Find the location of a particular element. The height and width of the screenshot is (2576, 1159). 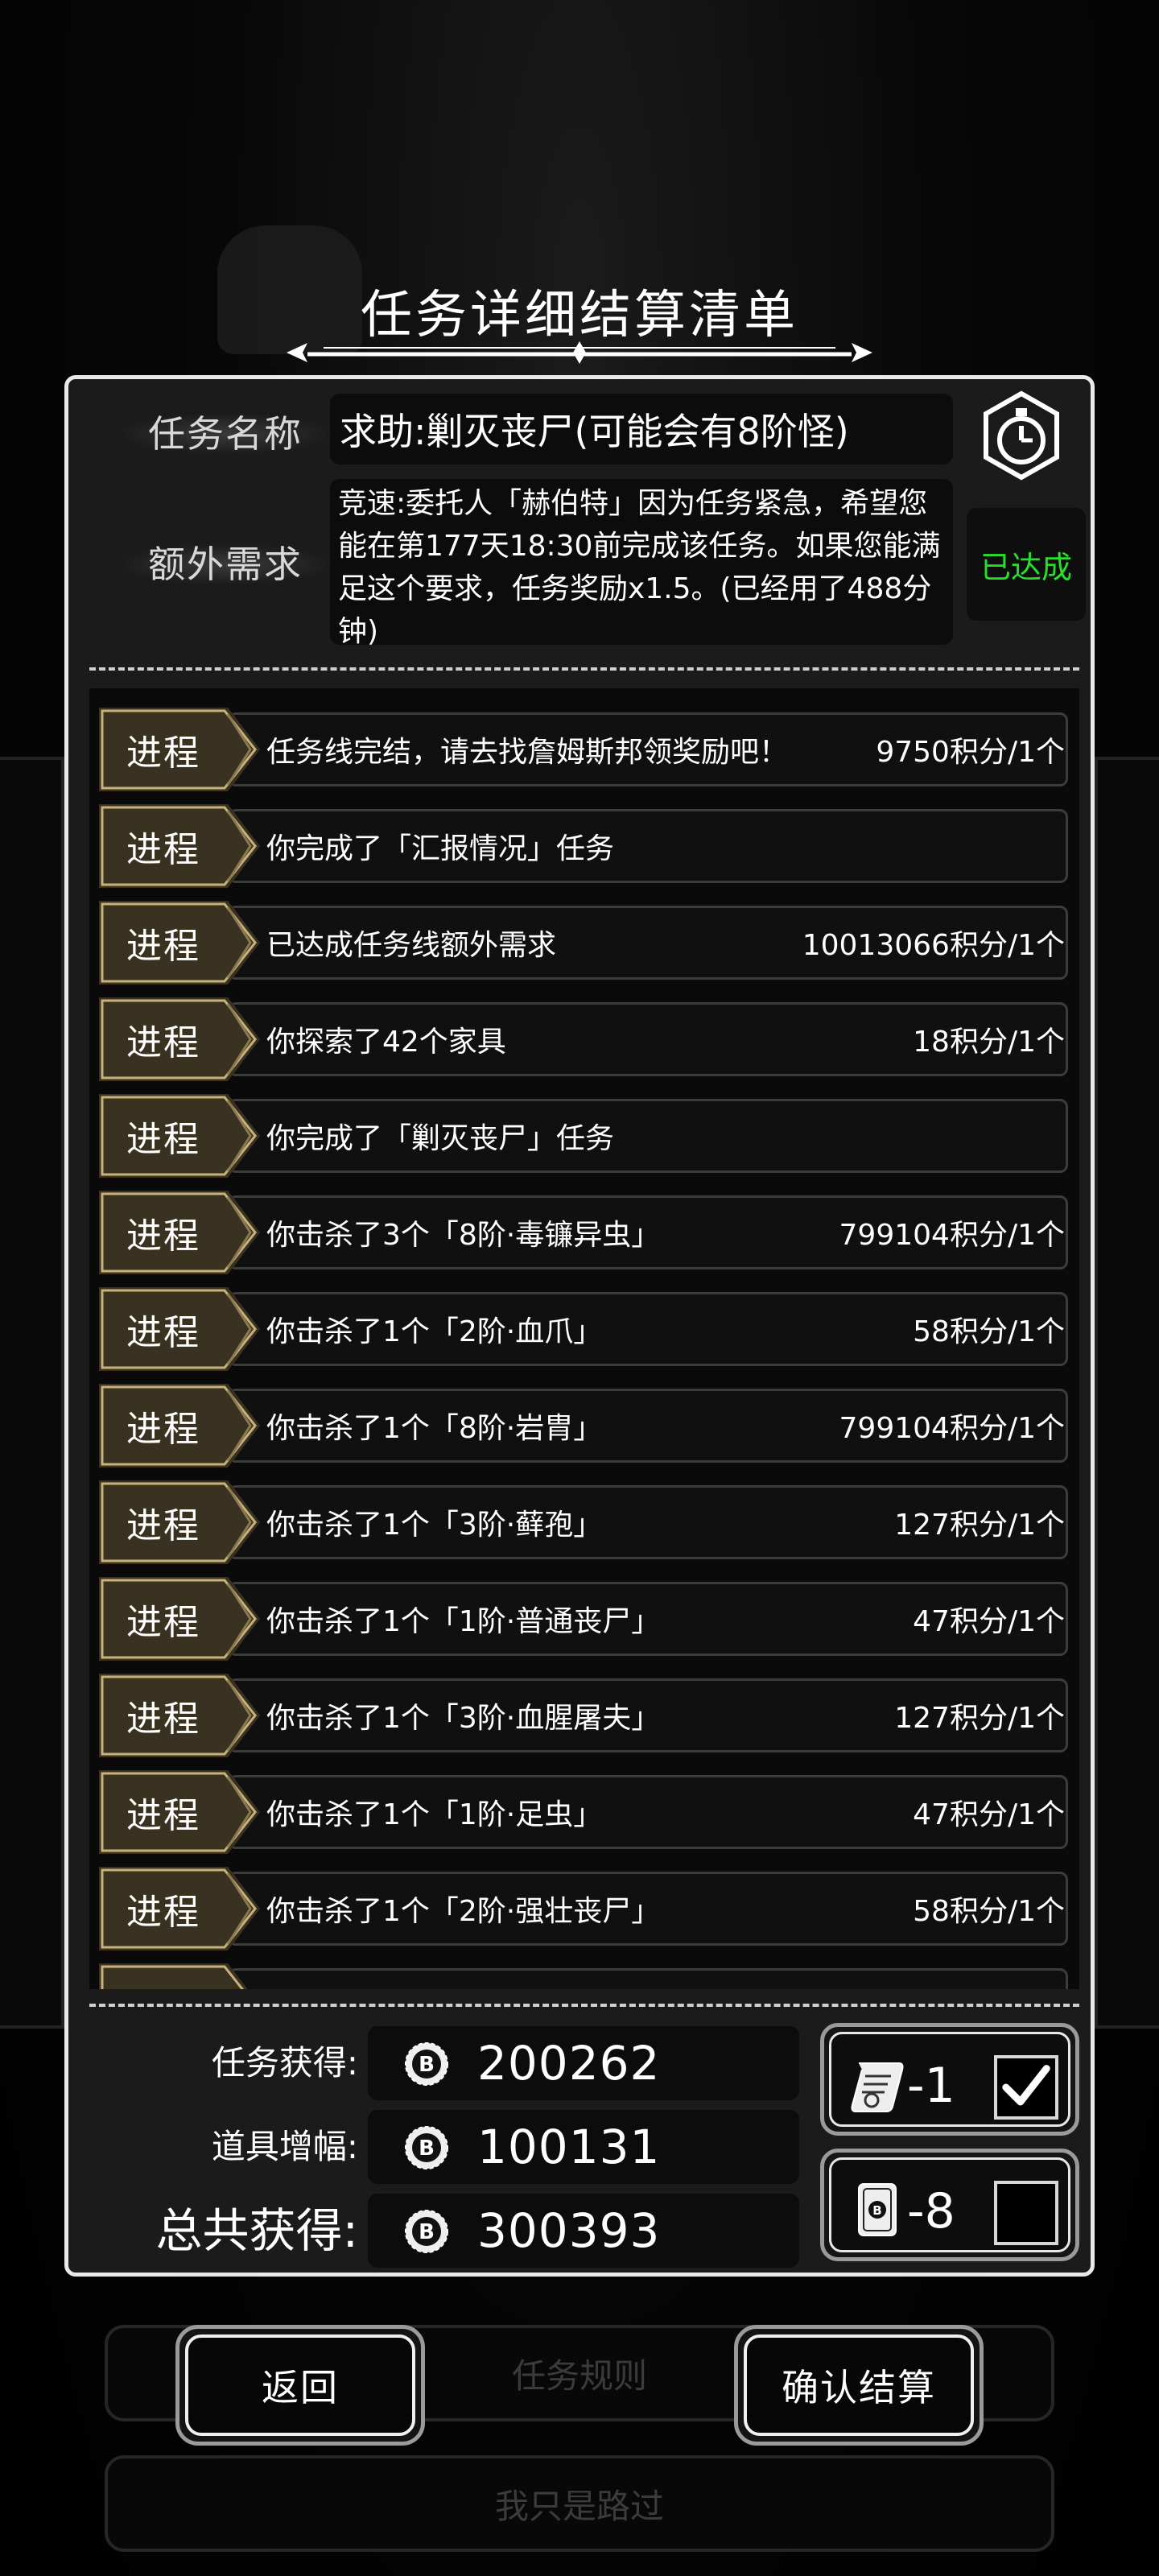

scroll-option-card: -1 is located at coordinates (949, 2079).